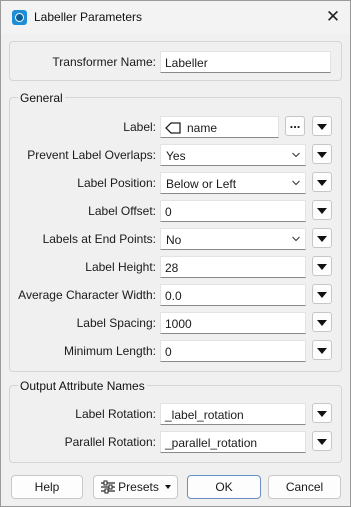 This screenshot has height=507, width=351. Describe the element at coordinates (245, 62) in the screenshot. I see `transformer-name-field: Labeller` at that location.